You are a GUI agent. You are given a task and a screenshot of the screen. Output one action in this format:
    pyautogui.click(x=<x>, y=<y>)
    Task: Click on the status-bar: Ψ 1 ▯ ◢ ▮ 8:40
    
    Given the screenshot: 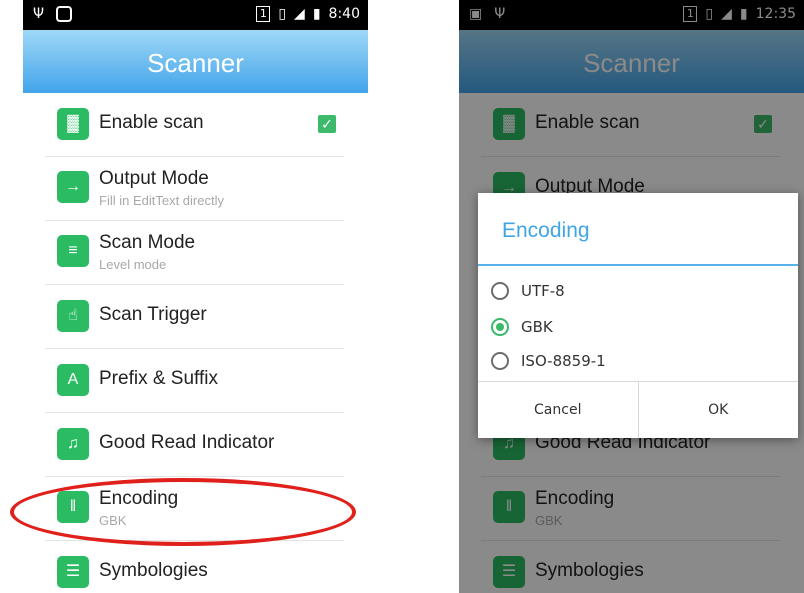 What is the action you would take?
    pyautogui.click(x=195, y=15)
    